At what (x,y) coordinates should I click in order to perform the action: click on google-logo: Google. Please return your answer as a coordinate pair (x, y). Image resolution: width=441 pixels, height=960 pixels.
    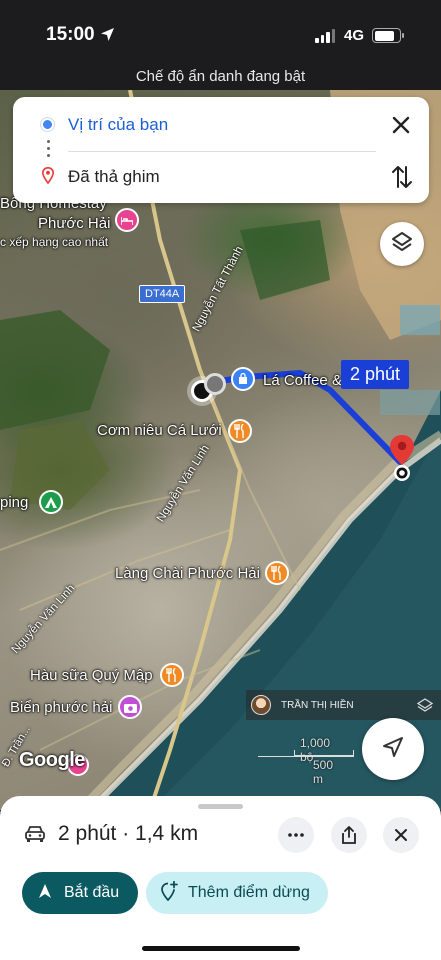
    Looking at the image, I should click on (52, 760).